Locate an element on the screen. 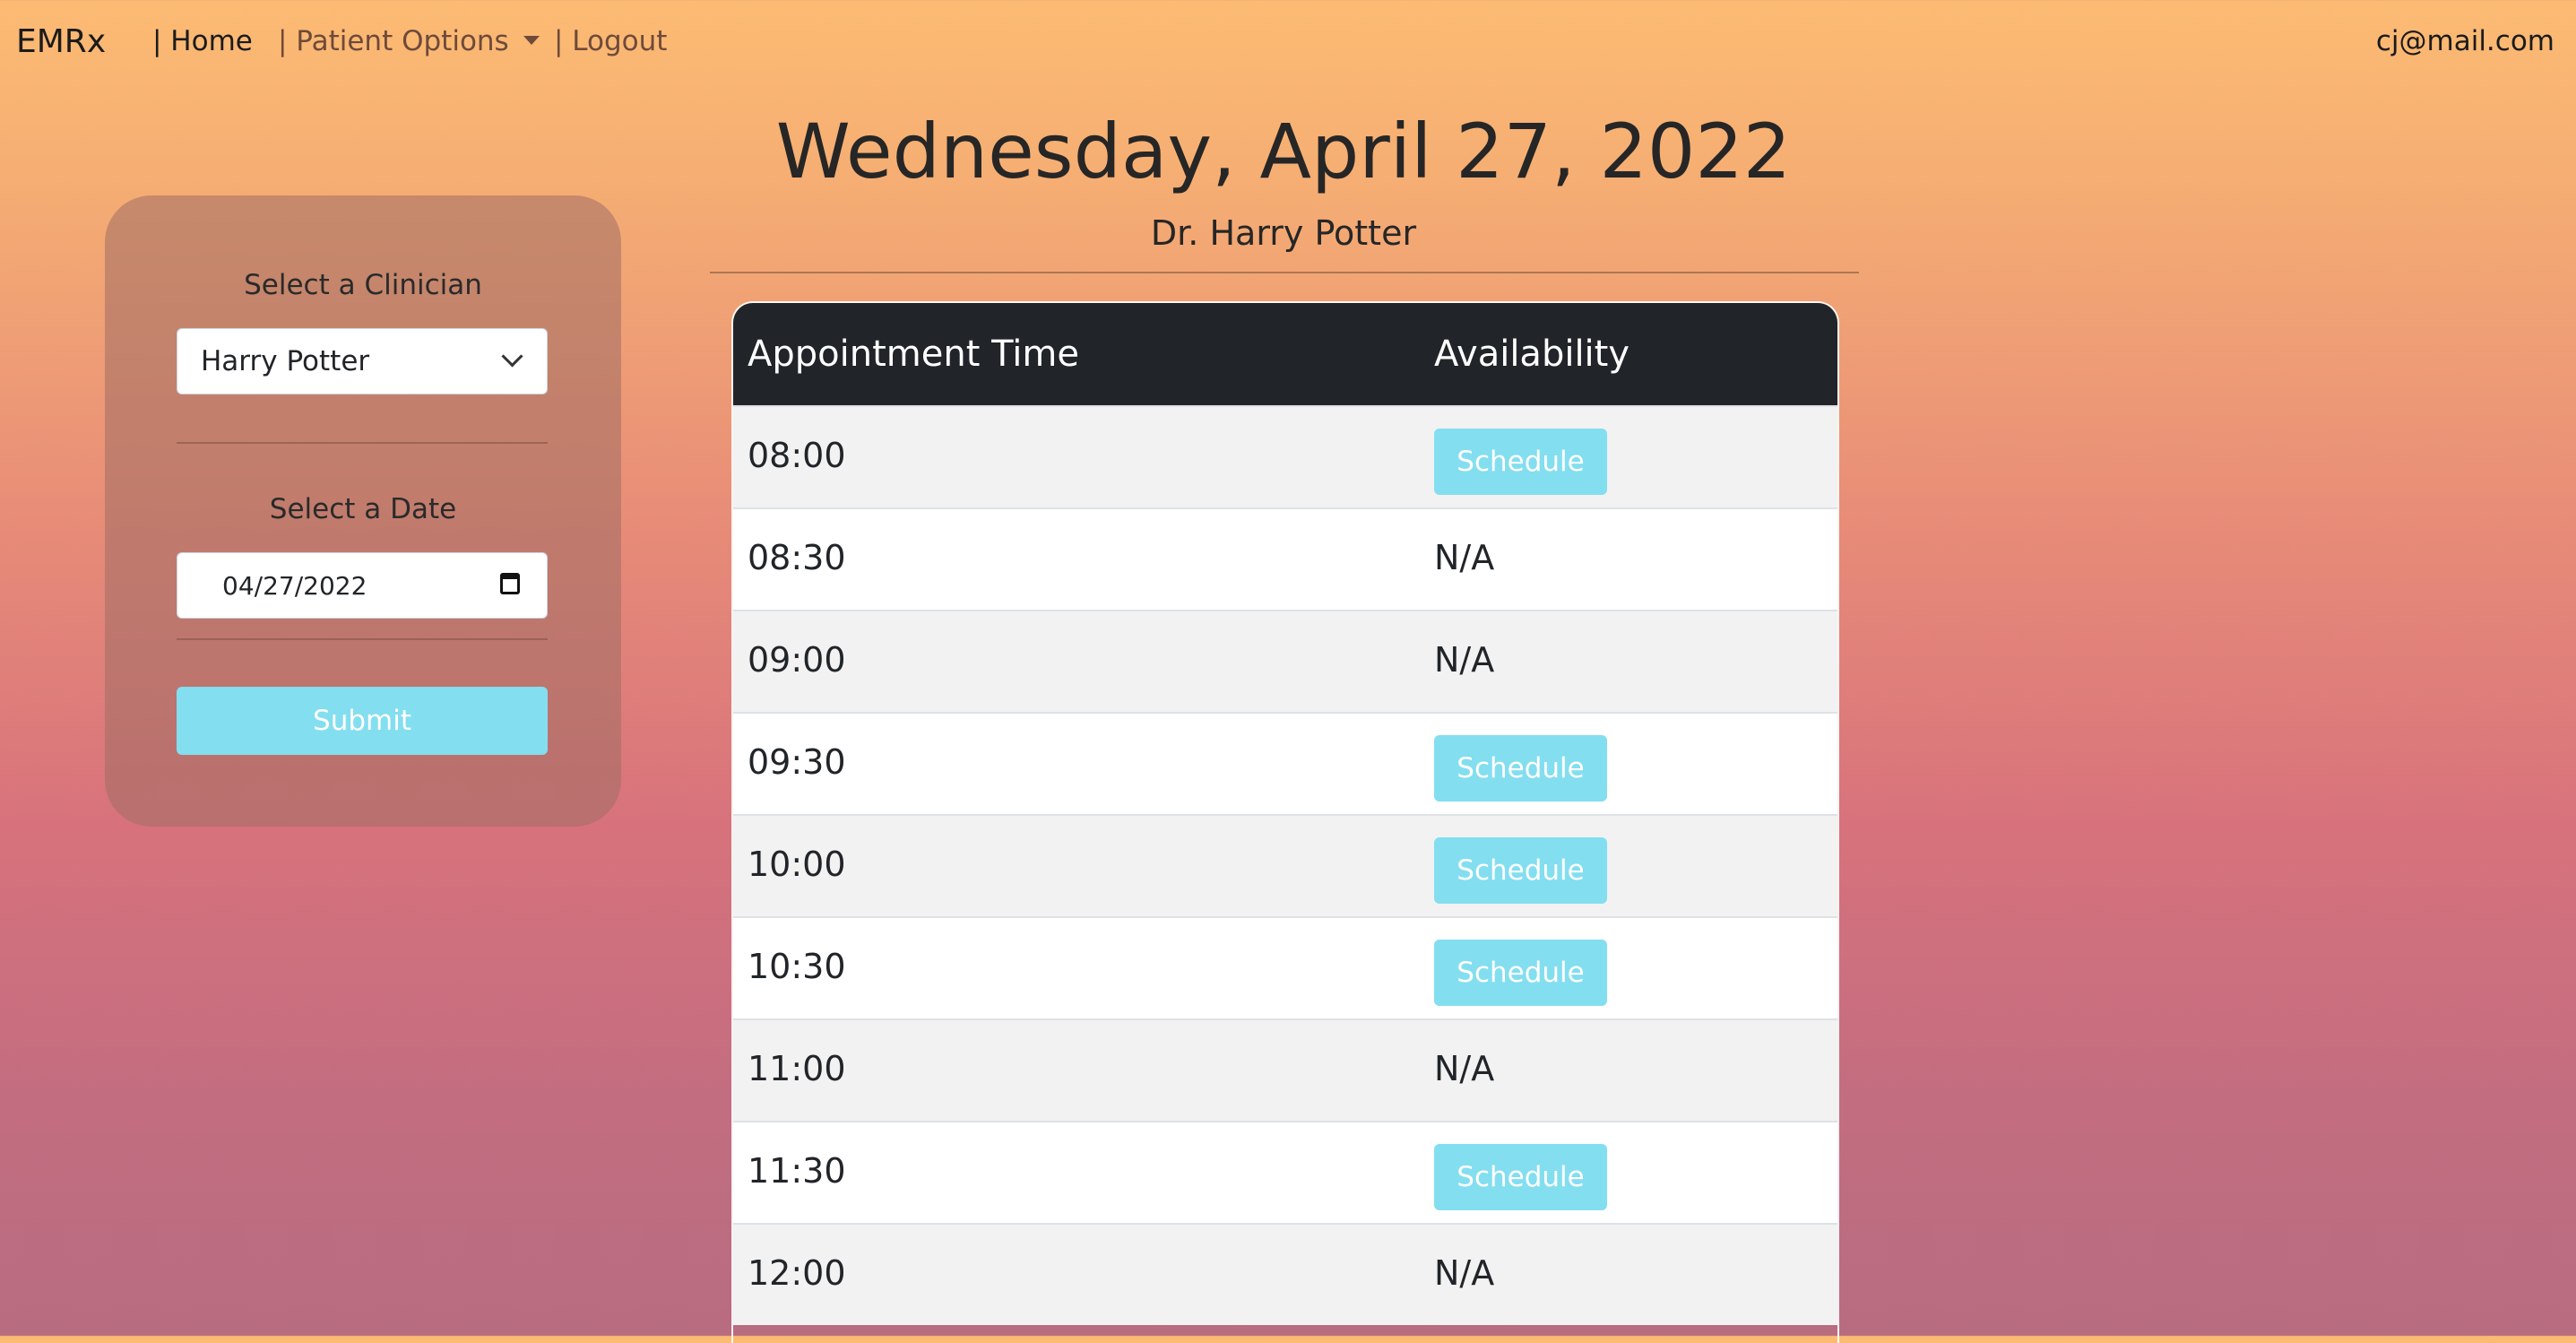 The image size is (2576, 1343). appointment-time: 10:30 is located at coordinates (797, 966).